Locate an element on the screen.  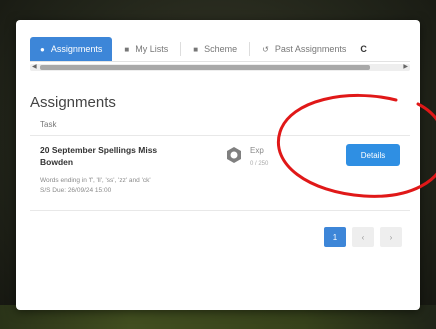
tab-label: C is located at coordinates (363, 49).